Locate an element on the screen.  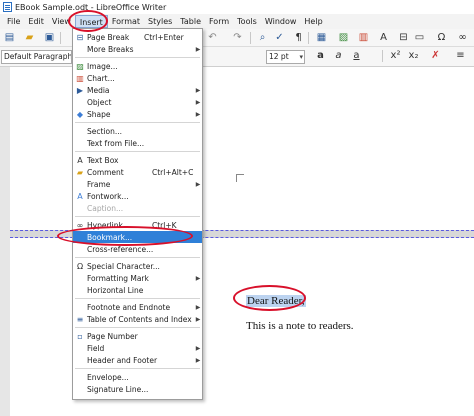
menu-window: Window is located at coordinates (281, 21).